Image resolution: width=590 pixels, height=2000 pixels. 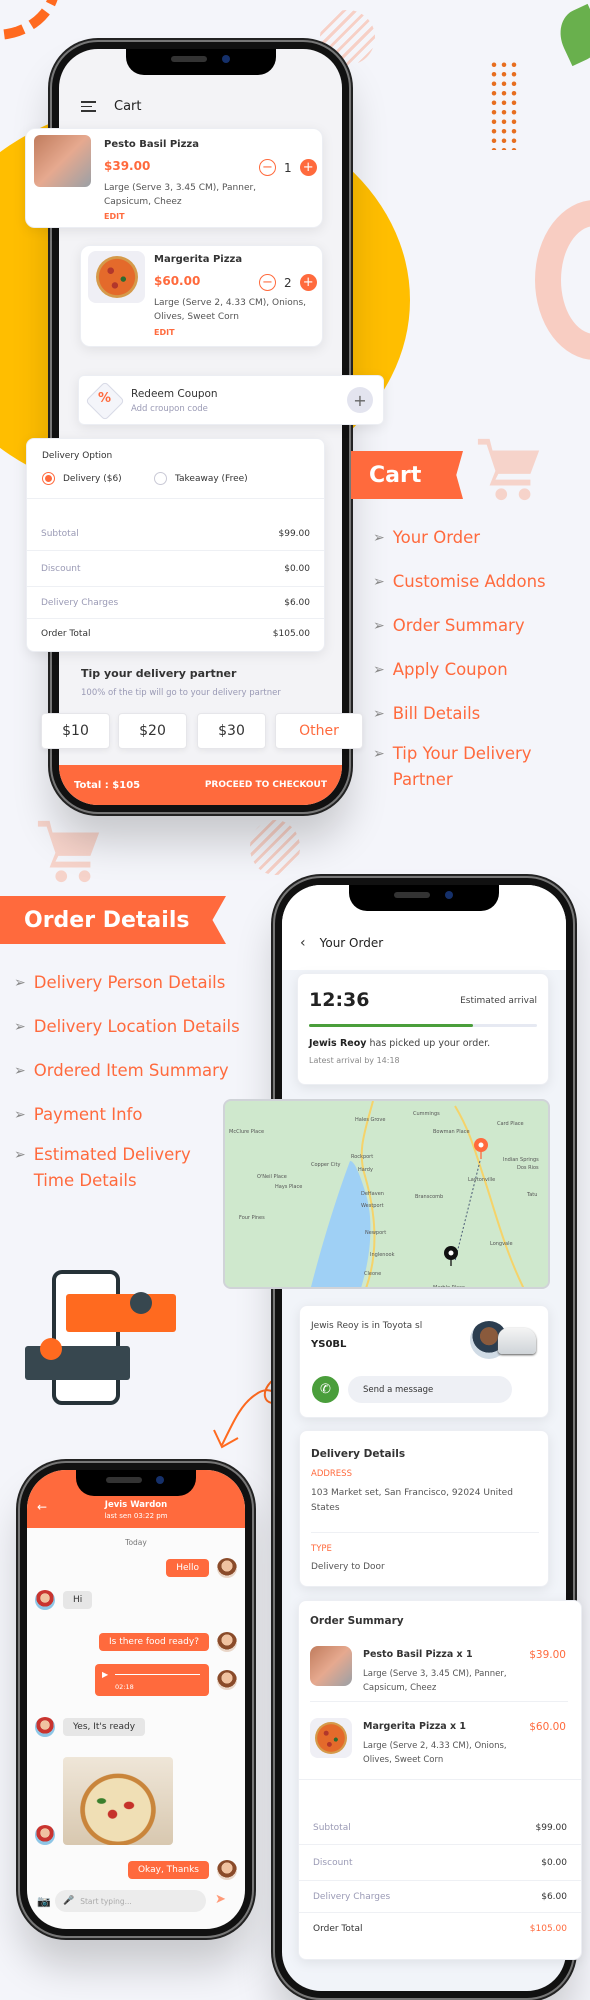 I want to click on coupon-input: Add croupon code, so click(x=169, y=409).